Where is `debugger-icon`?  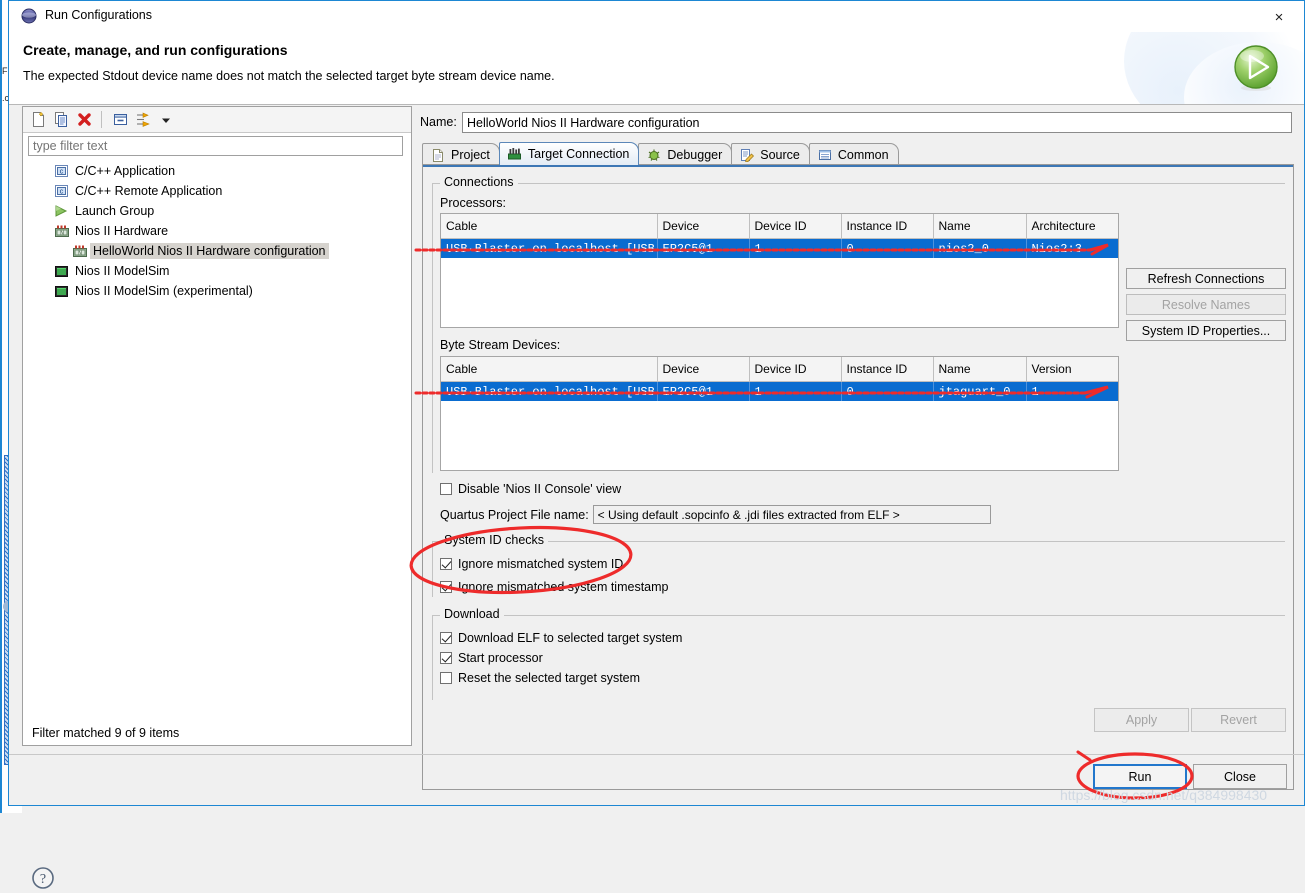 debugger-icon is located at coordinates (654, 154).